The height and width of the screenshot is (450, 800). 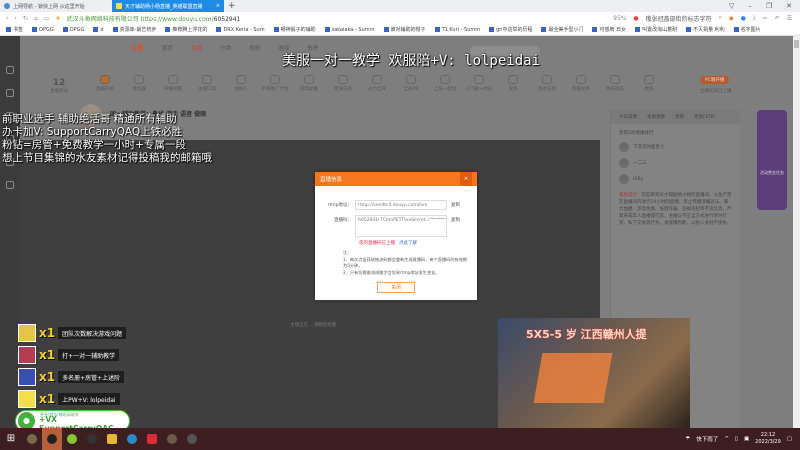 I want to click on star-icon: ★, so click(x=57, y=18).